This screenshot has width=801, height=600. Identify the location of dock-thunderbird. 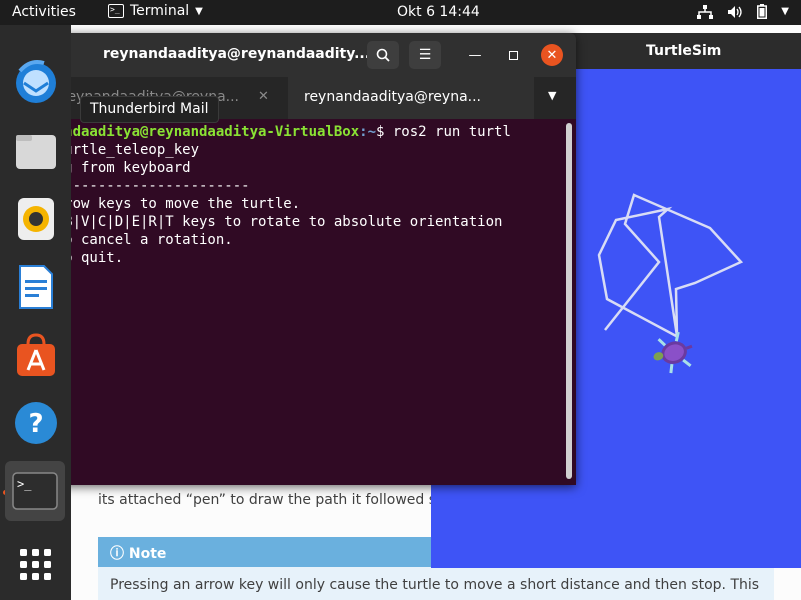
(36, 81).